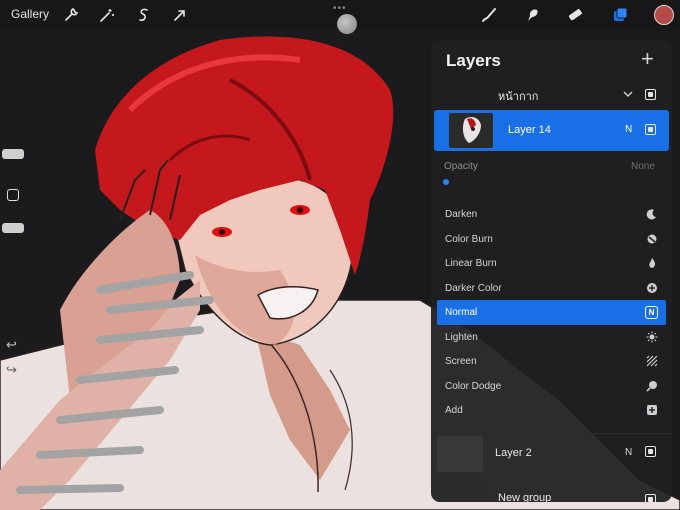 The width and height of the screenshot is (680, 510). Describe the element at coordinates (647, 59) in the screenshot. I see `add-layer-button: +` at that location.